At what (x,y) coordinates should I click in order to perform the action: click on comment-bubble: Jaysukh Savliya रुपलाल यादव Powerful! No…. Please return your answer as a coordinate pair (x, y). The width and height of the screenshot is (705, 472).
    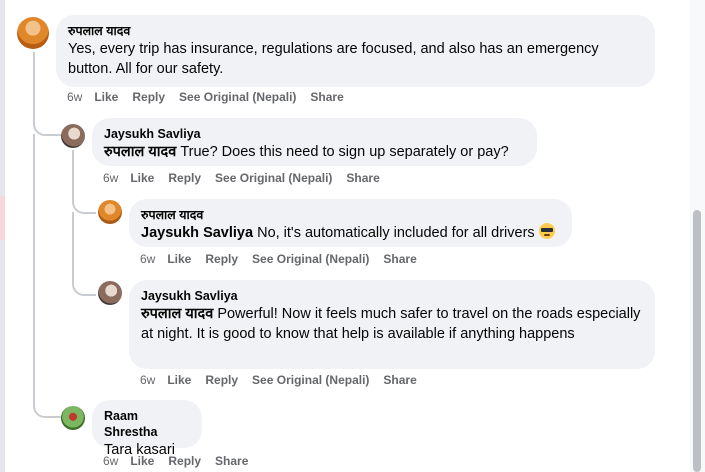
    Looking at the image, I should click on (392, 324).